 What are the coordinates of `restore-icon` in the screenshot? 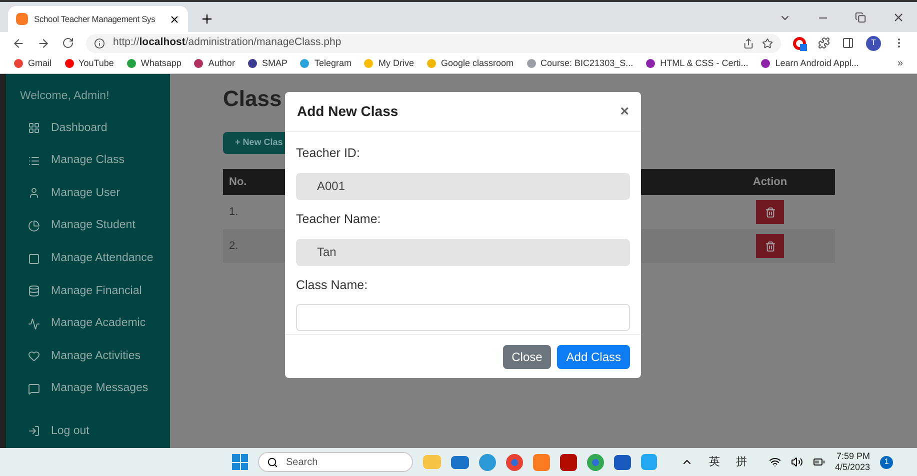 It's located at (860, 17).